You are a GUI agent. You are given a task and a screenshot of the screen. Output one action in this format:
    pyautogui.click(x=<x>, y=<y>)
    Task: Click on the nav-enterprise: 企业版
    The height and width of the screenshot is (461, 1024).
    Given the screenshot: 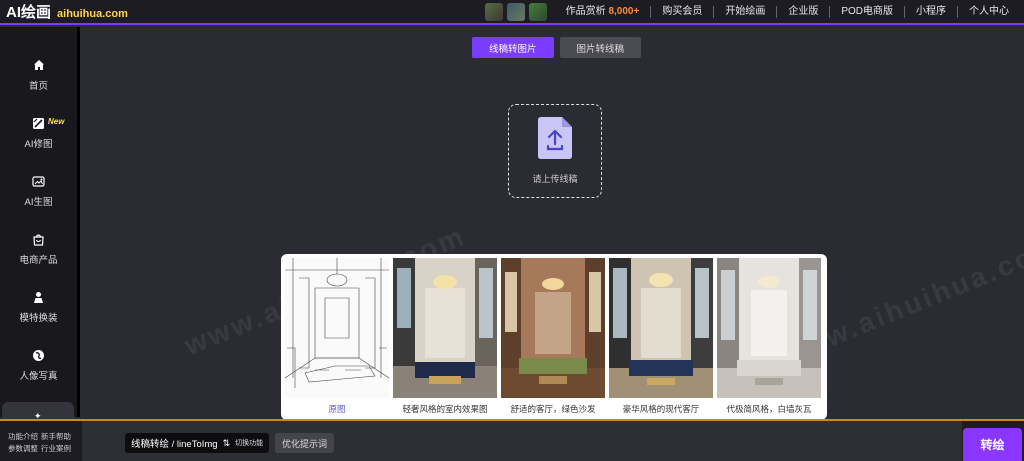 What is the action you would take?
    pyautogui.click(x=802, y=11)
    